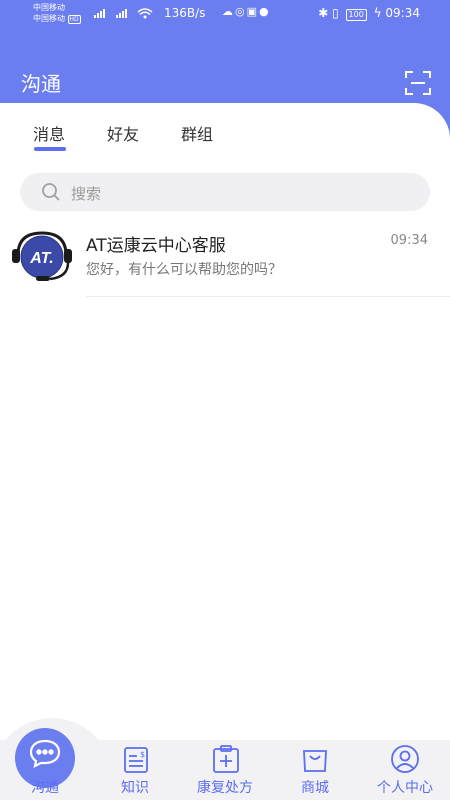  I want to click on chat-list-item: AT. AT运康云中心客服 09:34 您好，有什么可以帮助您的吗？, so click(225, 259).